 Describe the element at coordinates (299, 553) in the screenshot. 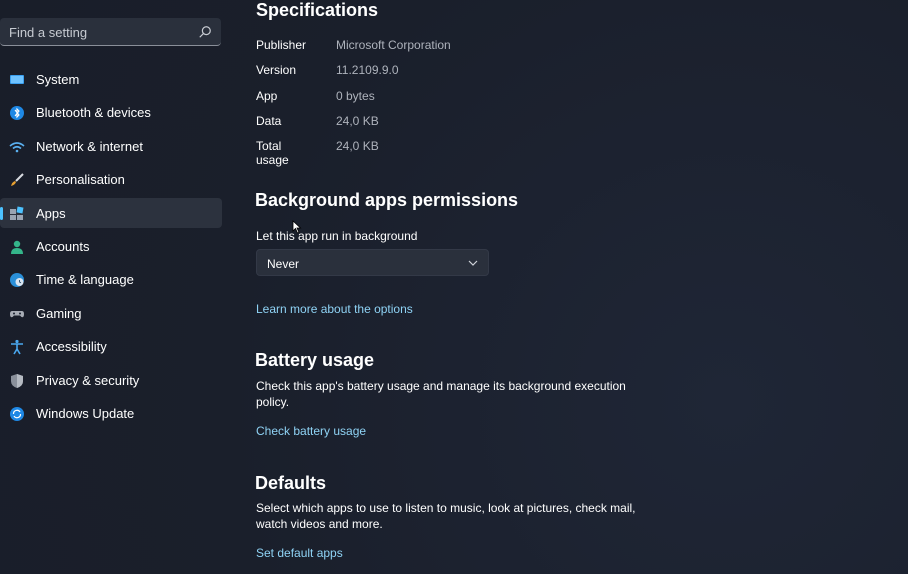

I see `set-default-apps-link: Set default apps` at that location.